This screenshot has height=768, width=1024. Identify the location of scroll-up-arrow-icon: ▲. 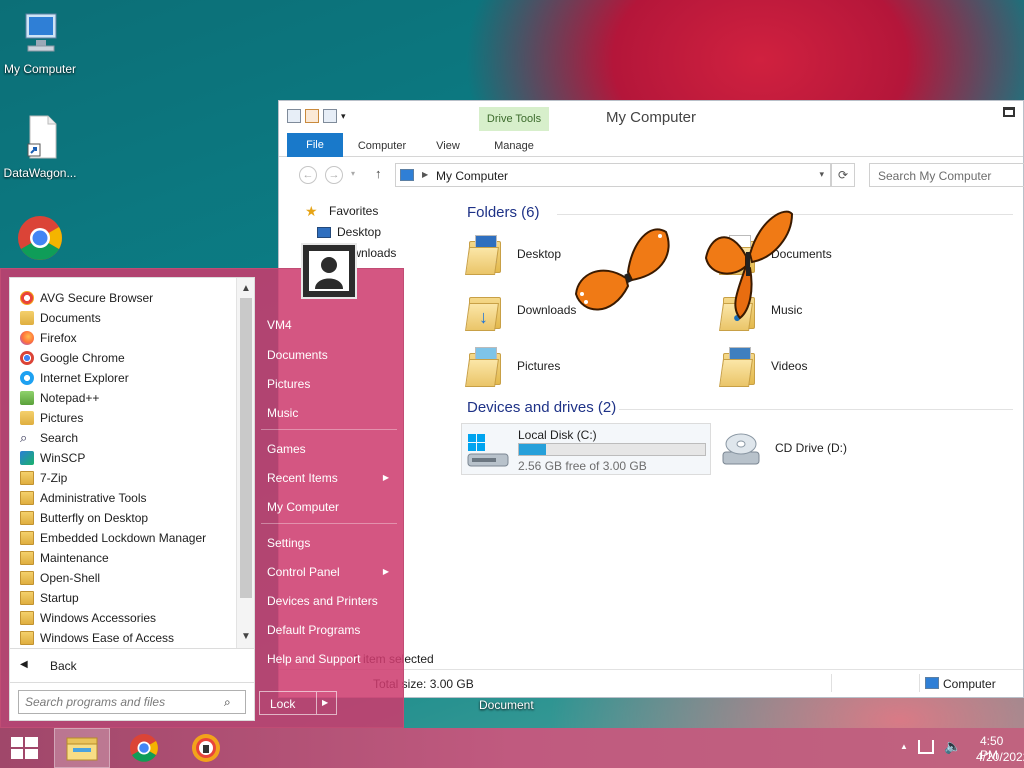
(246, 289).